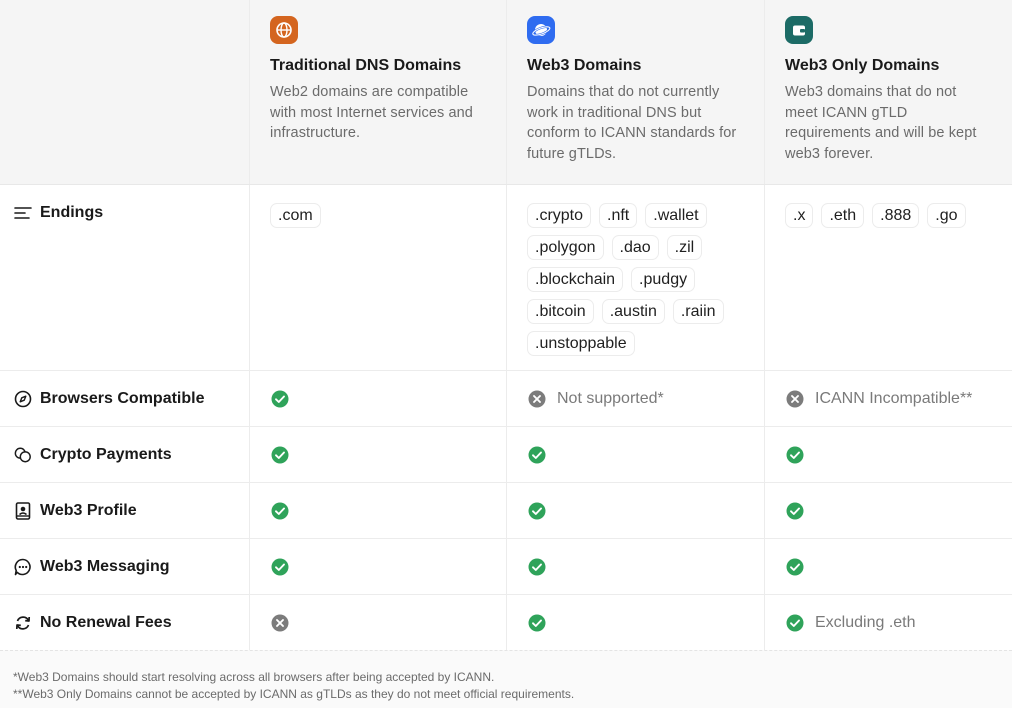 This screenshot has height=708, width=1012. I want to click on feature-label-cell: Crypto Payments, so click(125, 454).